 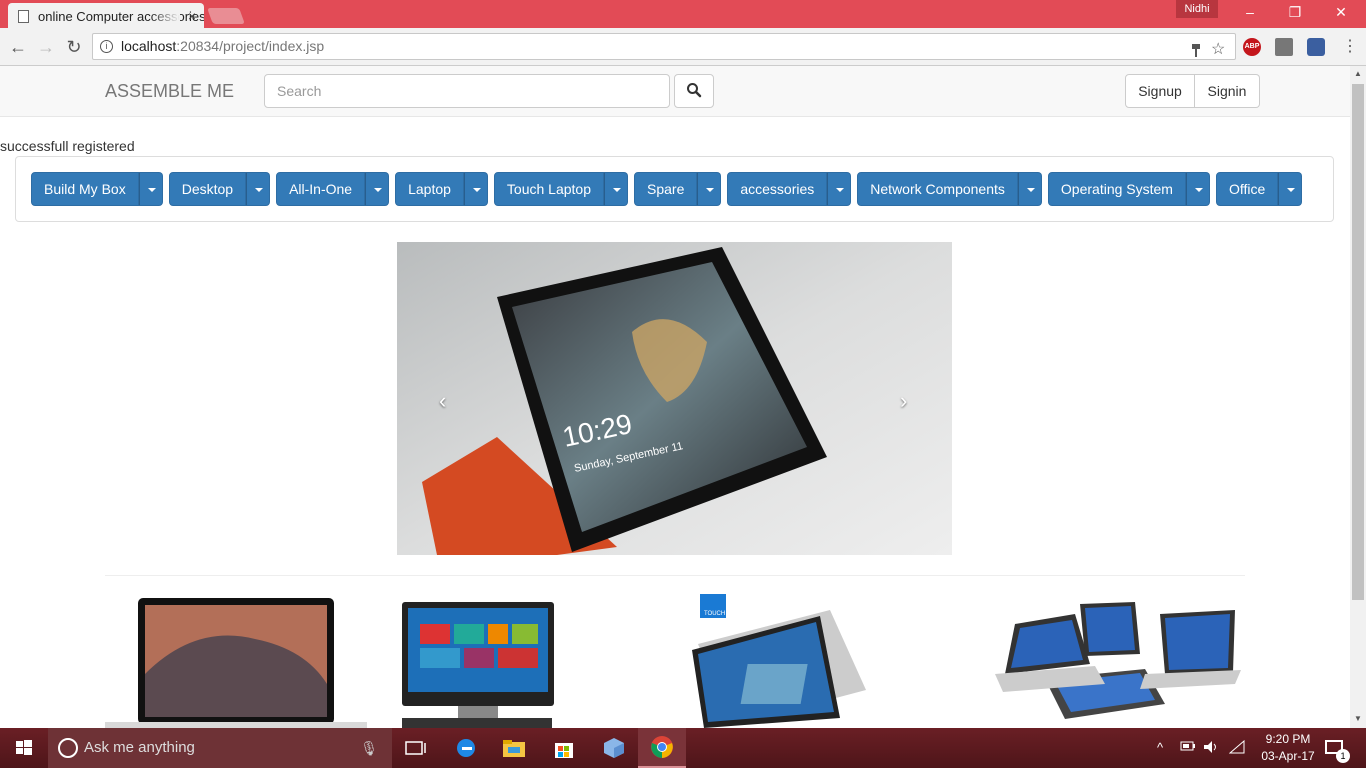 What do you see at coordinates (714, 614) in the screenshot?
I see `touch-badge: TOUCH` at bounding box center [714, 614].